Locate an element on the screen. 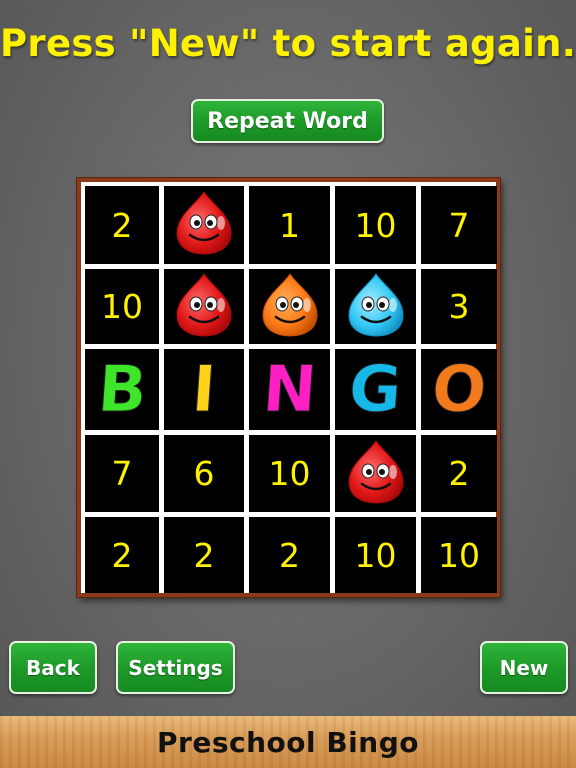  bingo-letter: I is located at coordinates (204, 389).